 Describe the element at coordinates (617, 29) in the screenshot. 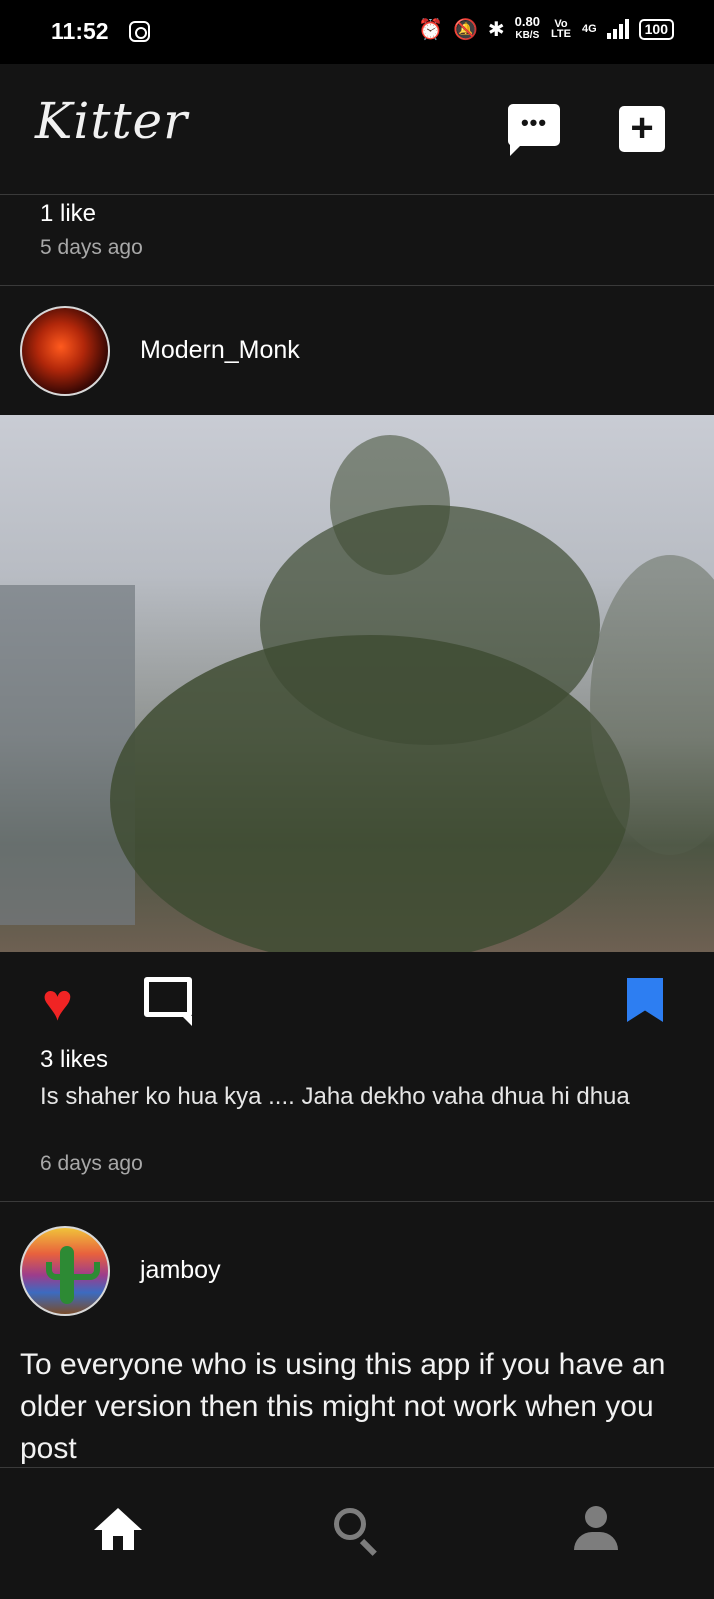

I see `signal-icon` at that location.